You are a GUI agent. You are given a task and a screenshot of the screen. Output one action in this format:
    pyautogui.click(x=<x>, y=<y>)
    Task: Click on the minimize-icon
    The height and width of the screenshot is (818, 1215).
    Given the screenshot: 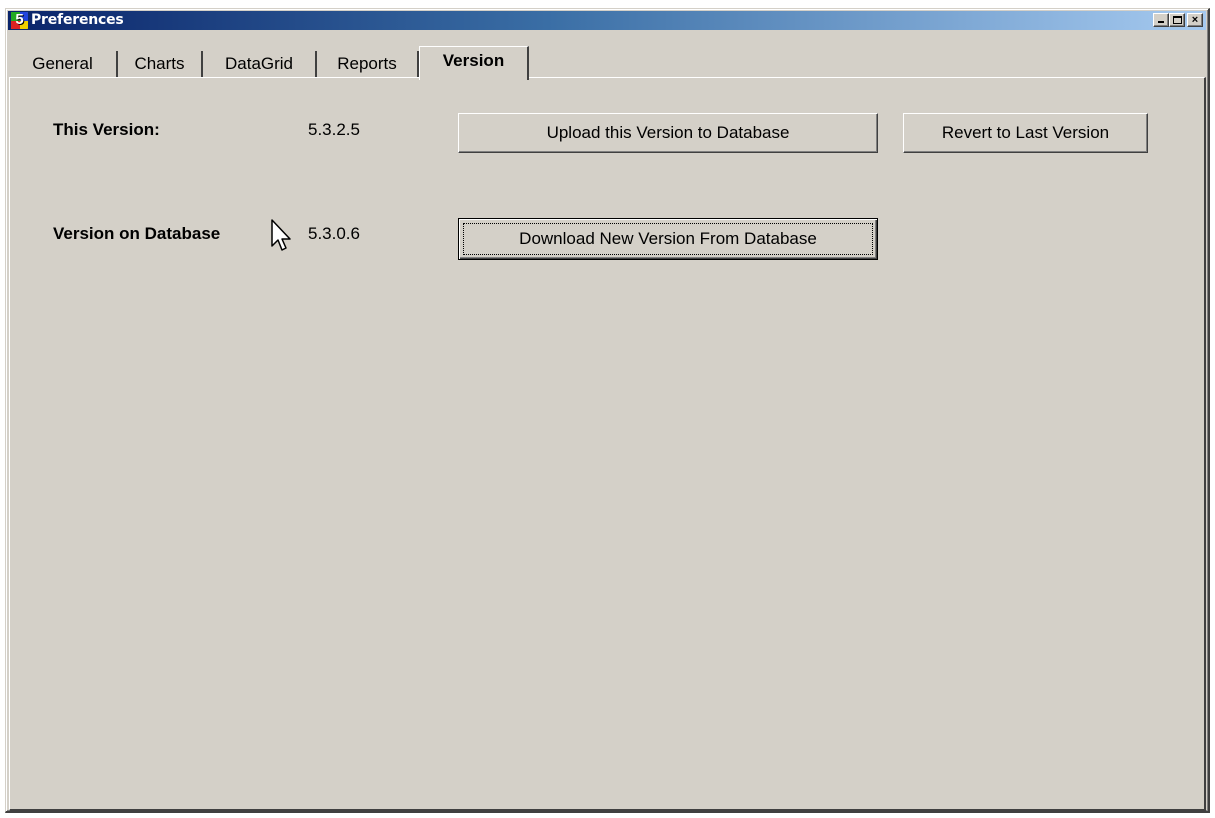 What is the action you would take?
    pyautogui.click(x=1161, y=22)
    